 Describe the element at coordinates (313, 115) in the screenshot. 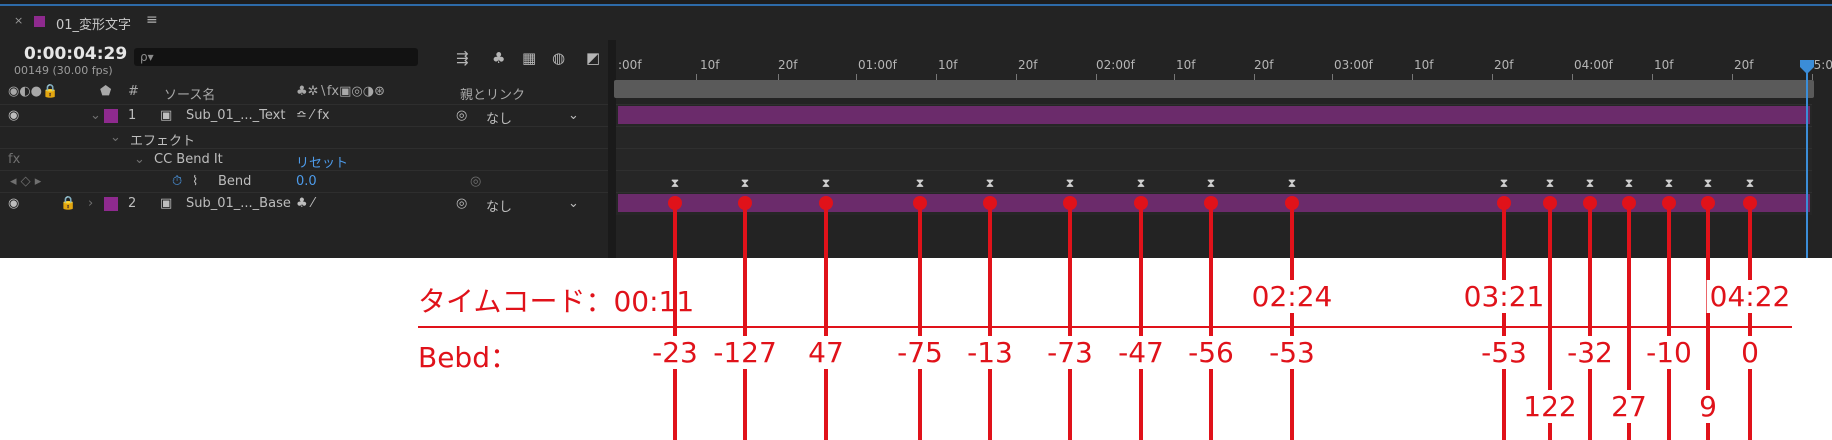

I see `switch-icons: ≏ ⁄ fx` at that location.